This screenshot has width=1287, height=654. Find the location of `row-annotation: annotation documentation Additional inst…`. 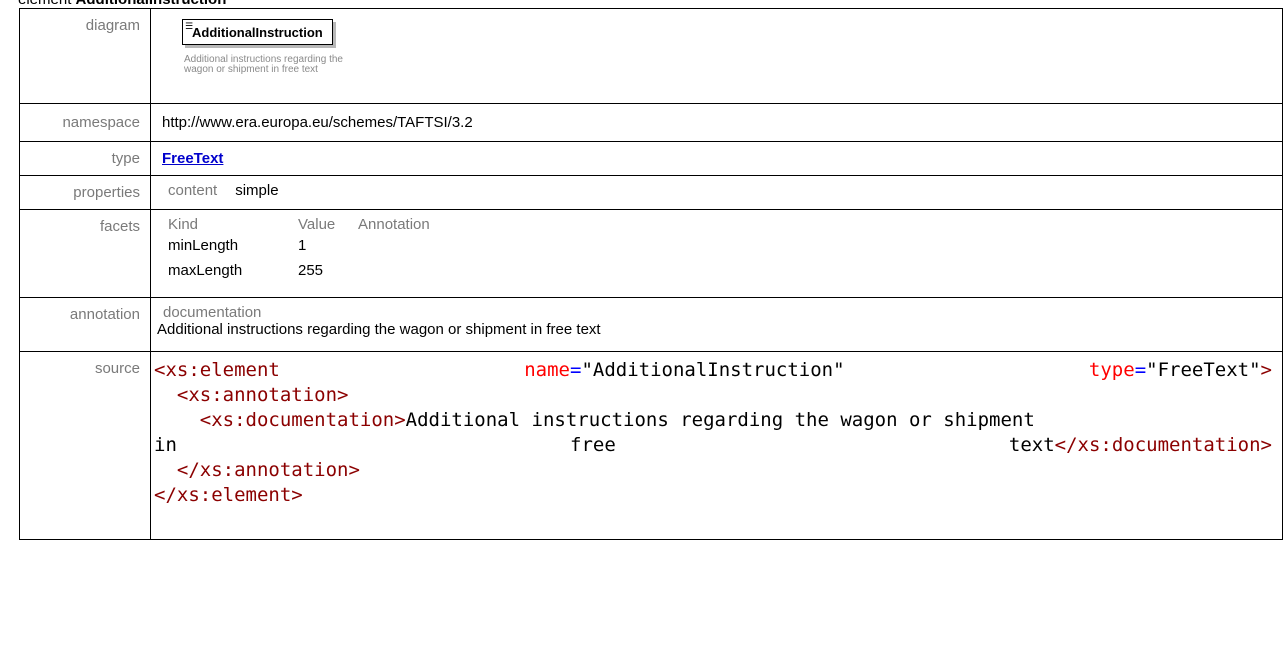

row-annotation: annotation documentation Additional inst… is located at coordinates (651, 324).